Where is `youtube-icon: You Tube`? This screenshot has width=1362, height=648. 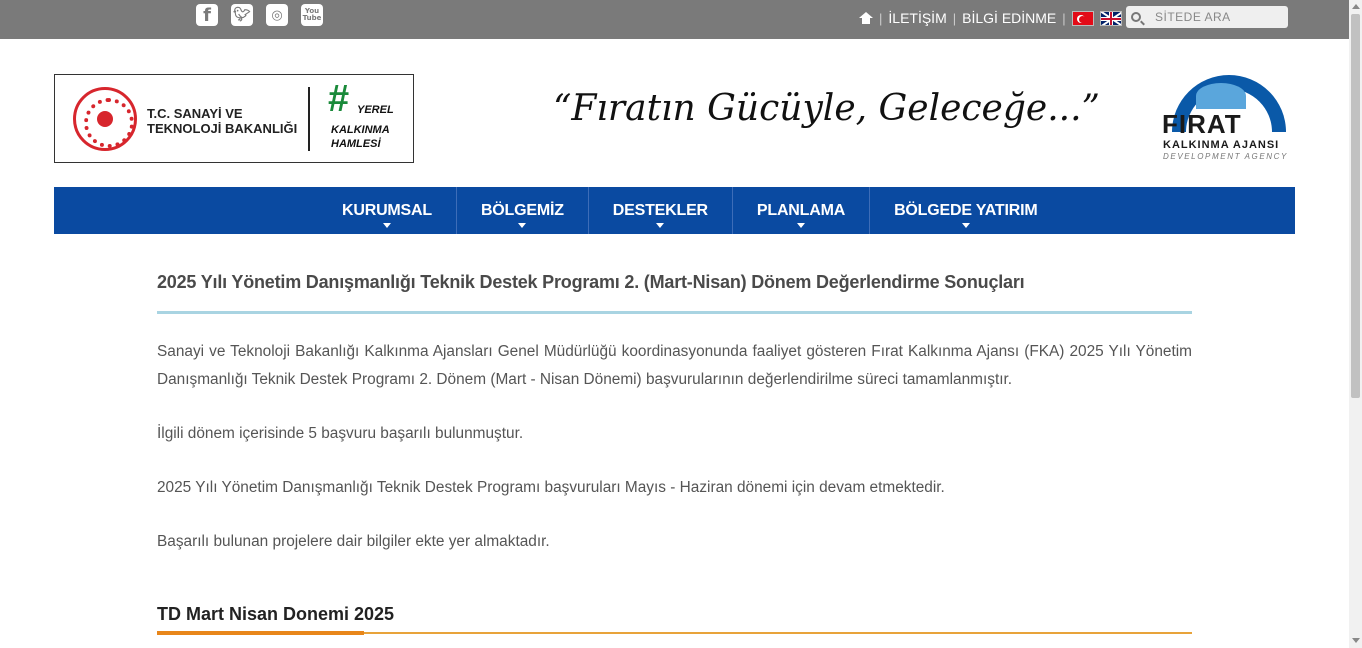 youtube-icon: You Tube is located at coordinates (312, 15).